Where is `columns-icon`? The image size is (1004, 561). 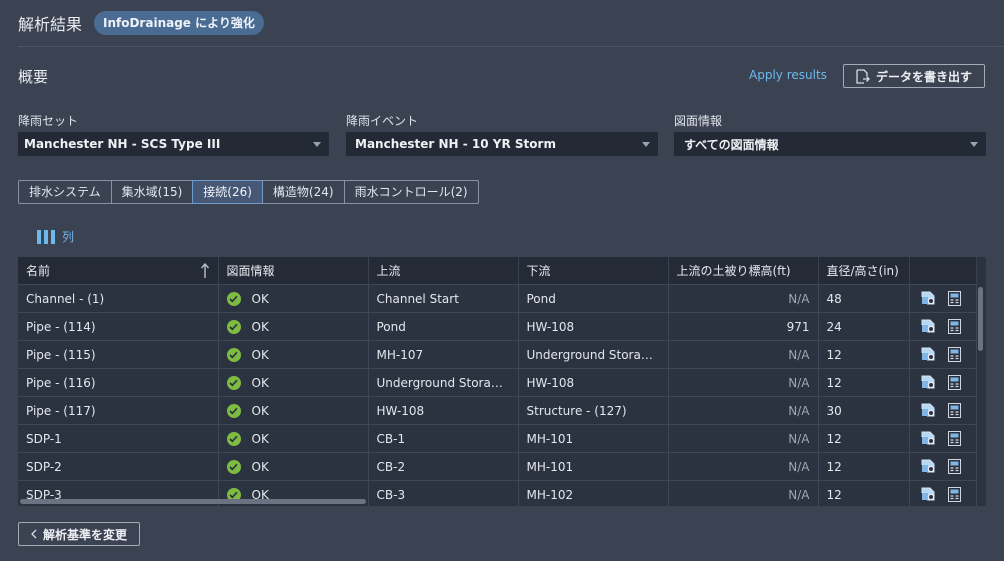 columns-icon is located at coordinates (46, 236).